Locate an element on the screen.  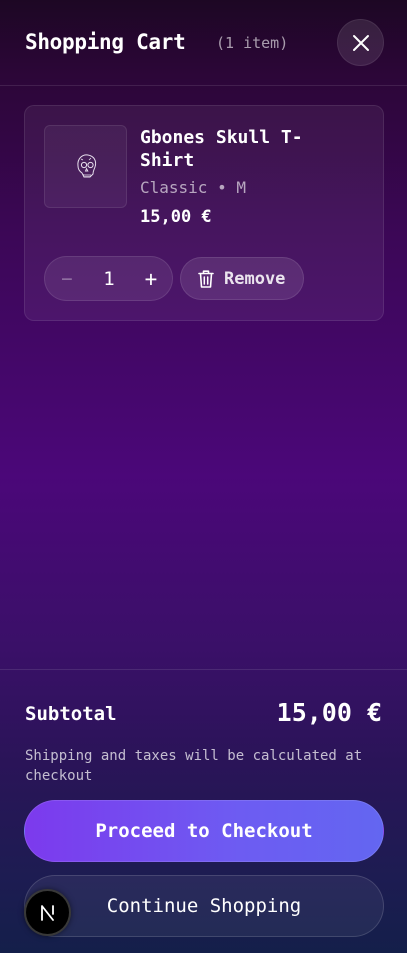
close-button is located at coordinates (360, 42).